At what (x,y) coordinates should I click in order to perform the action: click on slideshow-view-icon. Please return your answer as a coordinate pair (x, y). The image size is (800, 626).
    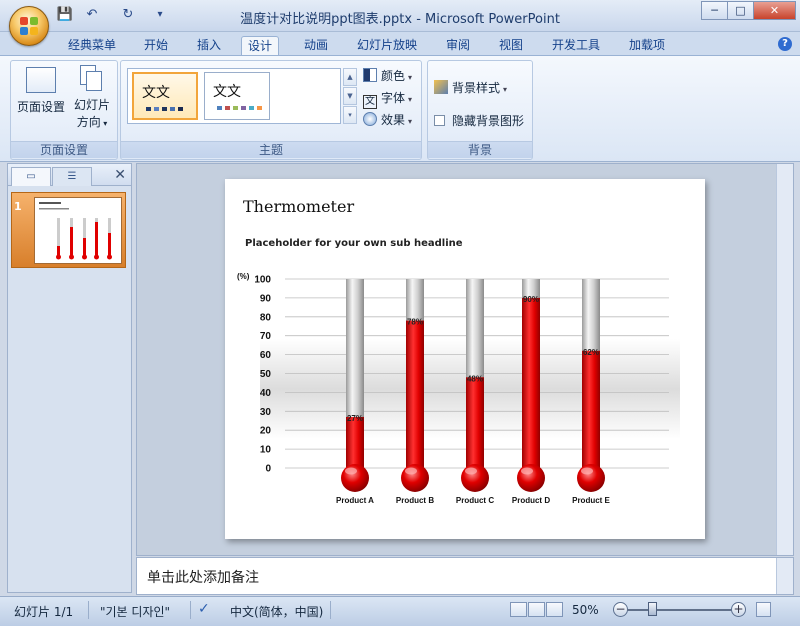
    Looking at the image, I should click on (554, 609).